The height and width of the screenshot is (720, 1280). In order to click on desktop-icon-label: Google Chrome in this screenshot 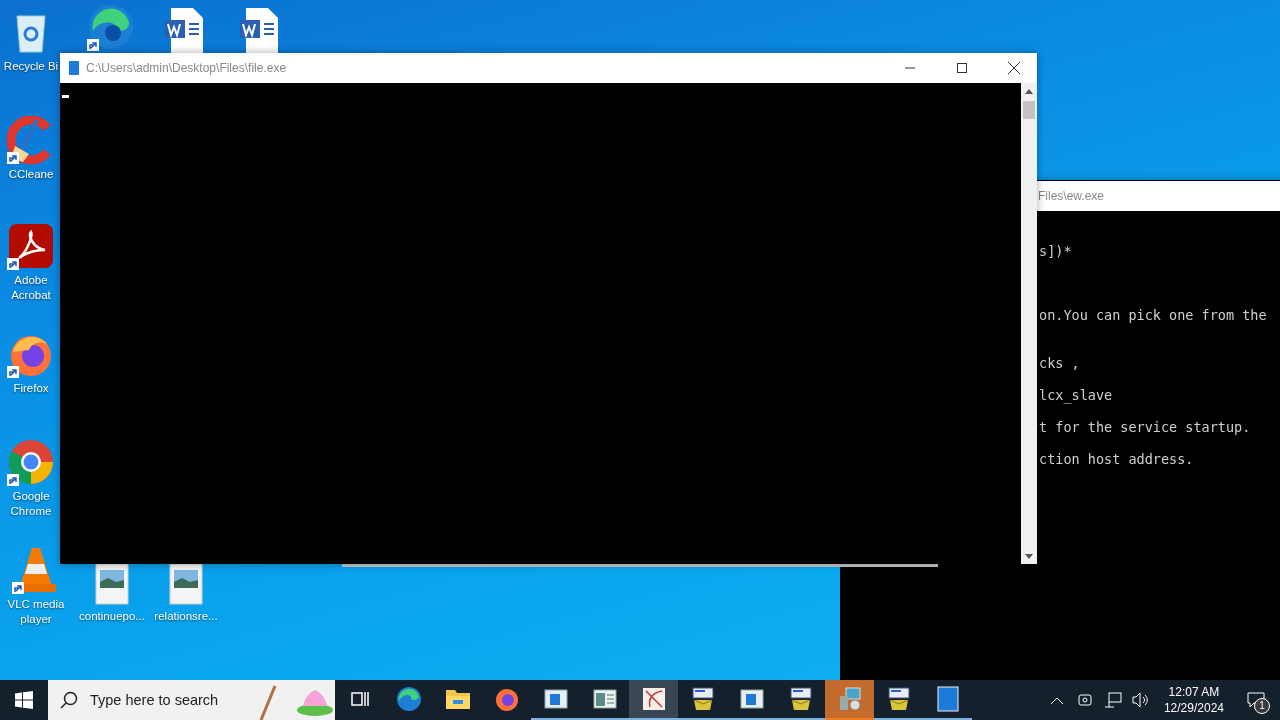, I will do `click(31, 504)`.